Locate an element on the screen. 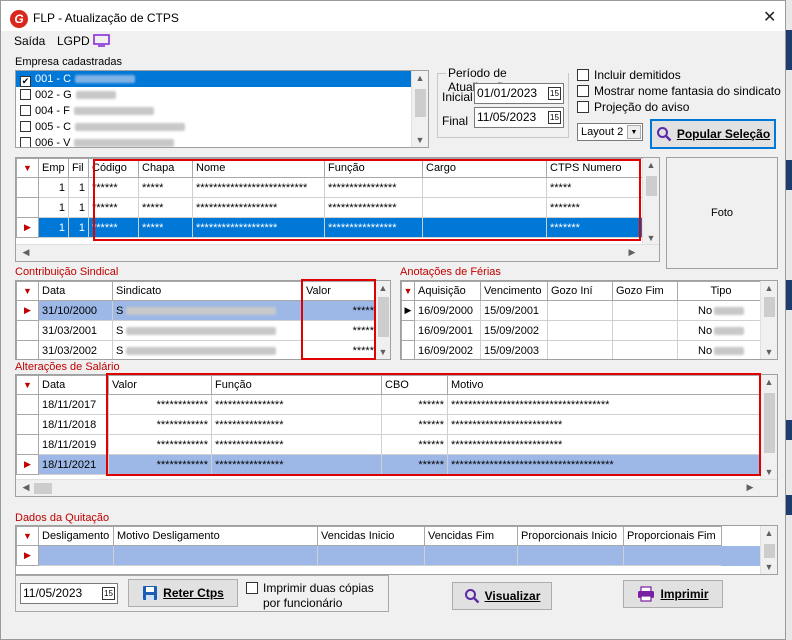  imprimir-button: Imprimir is located at coordinates (673, 594).